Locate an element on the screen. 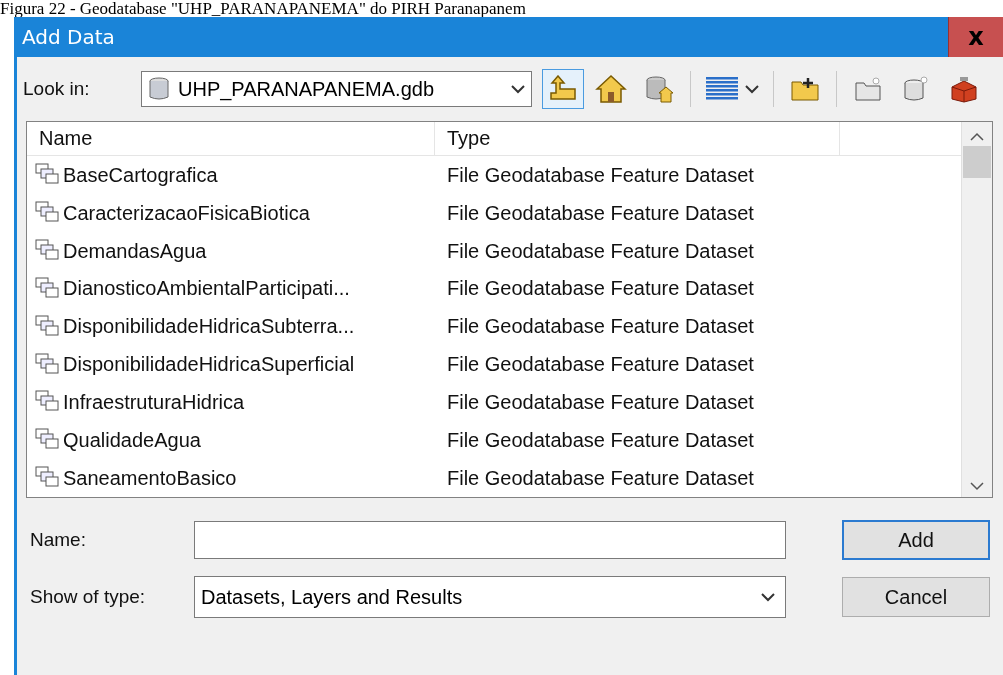 The height and width of the screenshot is (675, 1003). scroll-up-icon is located at coordinates (977, 137).